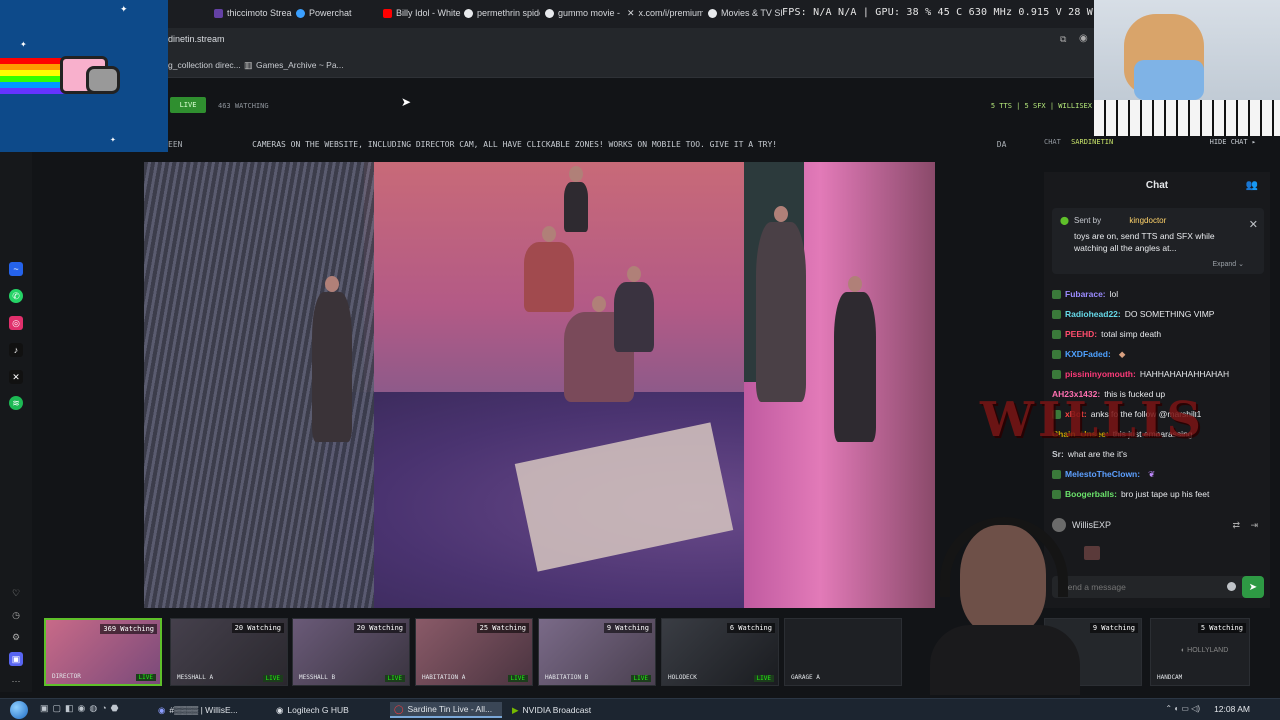 This screenshot has height=720, width=1280. I want to click on social-rail: ~ ✆ ◎ ♪ ✕ ≋ ♡ ◷ ⚙ ▣ ⋯, so click(16, 422).